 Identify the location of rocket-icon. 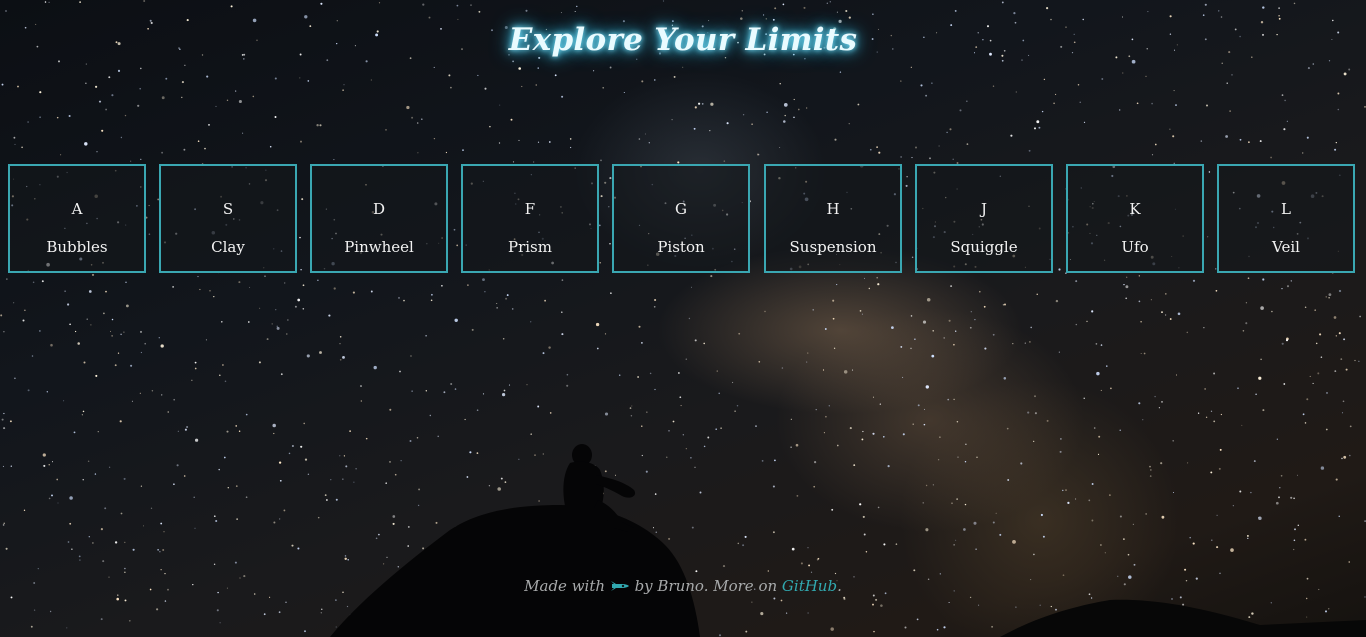
(620, 584).